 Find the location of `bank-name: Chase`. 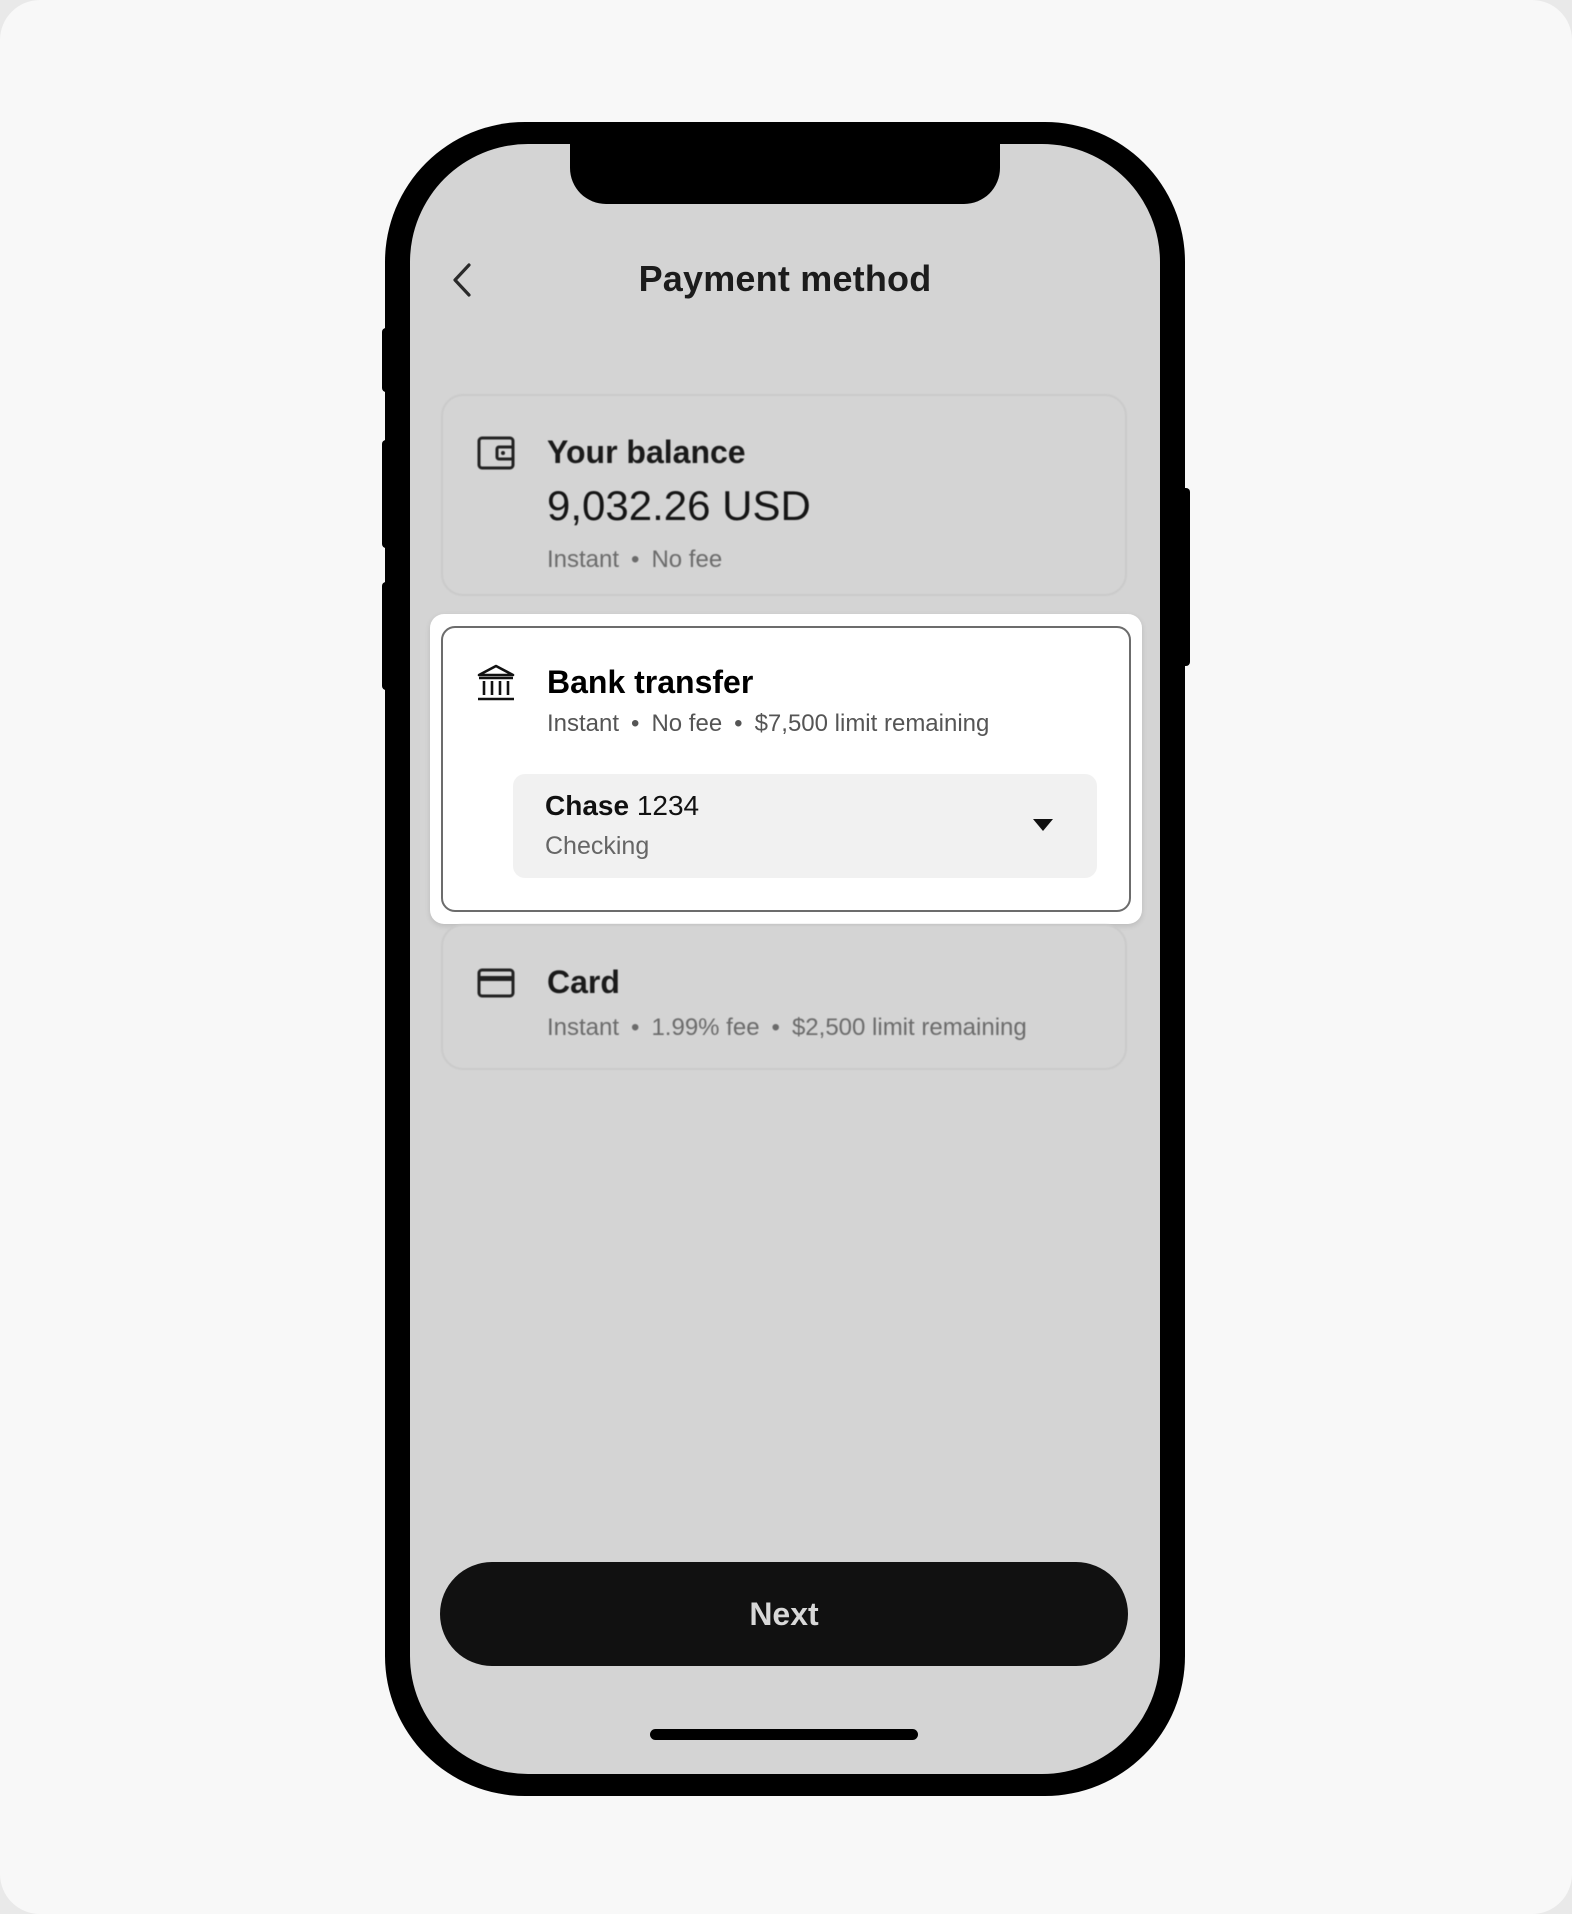

bank-name: Chase is located at coordinates (587, 805).